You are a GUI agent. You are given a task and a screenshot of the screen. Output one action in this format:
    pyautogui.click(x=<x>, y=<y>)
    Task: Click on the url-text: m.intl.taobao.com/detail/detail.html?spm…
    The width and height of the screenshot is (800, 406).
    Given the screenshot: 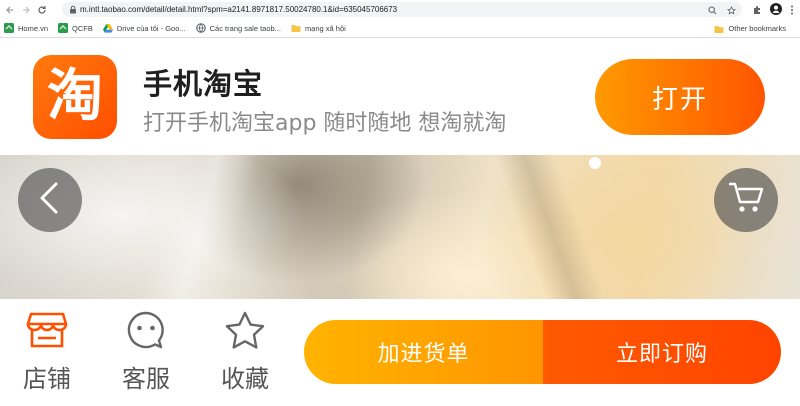 What is the action you would take?
    pyautogui.click(x=239, y=9)
    